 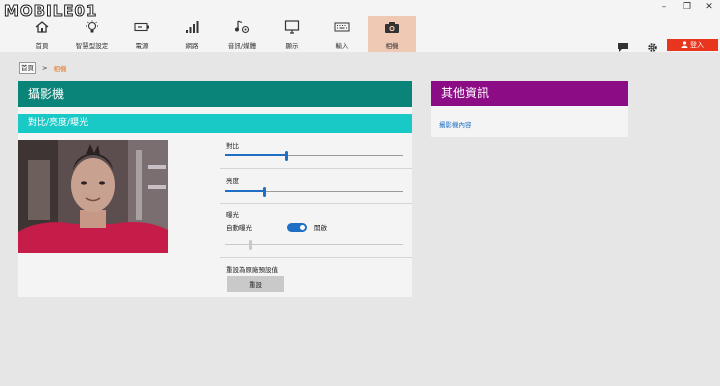 I want to click on breadcrumb-current: 相機, so click(x=60, y=69).